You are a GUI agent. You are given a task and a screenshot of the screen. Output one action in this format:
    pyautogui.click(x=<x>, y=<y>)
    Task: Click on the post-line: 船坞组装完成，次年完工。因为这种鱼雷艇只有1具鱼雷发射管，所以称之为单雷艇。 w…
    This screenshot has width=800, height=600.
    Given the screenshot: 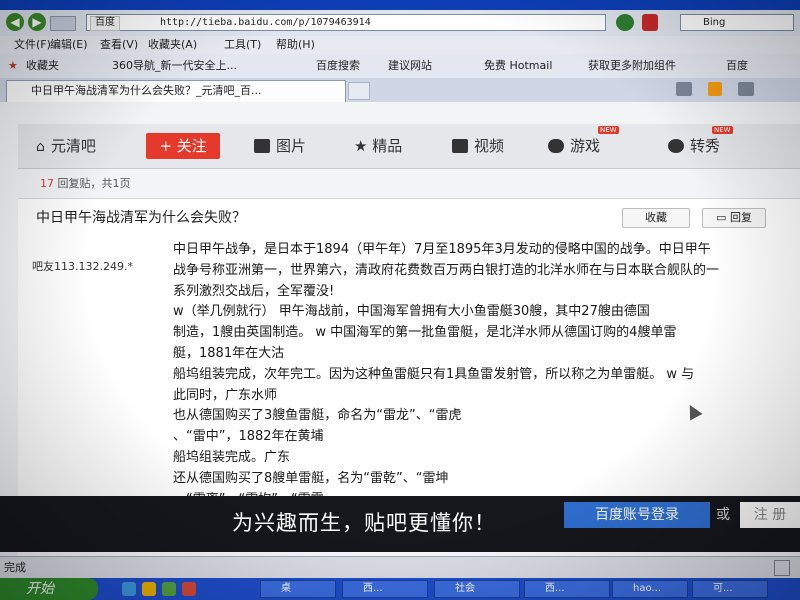 What is the action you would take?
    pyautogui.click(x=434, y=374)
    